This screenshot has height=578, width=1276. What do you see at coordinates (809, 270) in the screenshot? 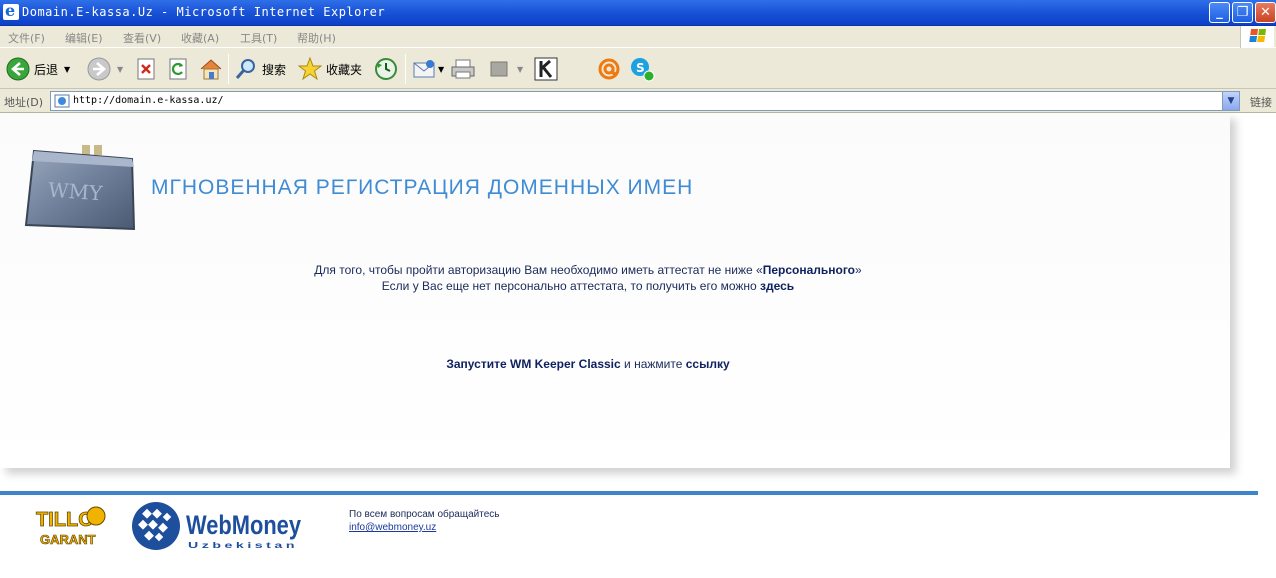
I see `personal-attestat-link: Персонального` at bounding box center [809, 270].